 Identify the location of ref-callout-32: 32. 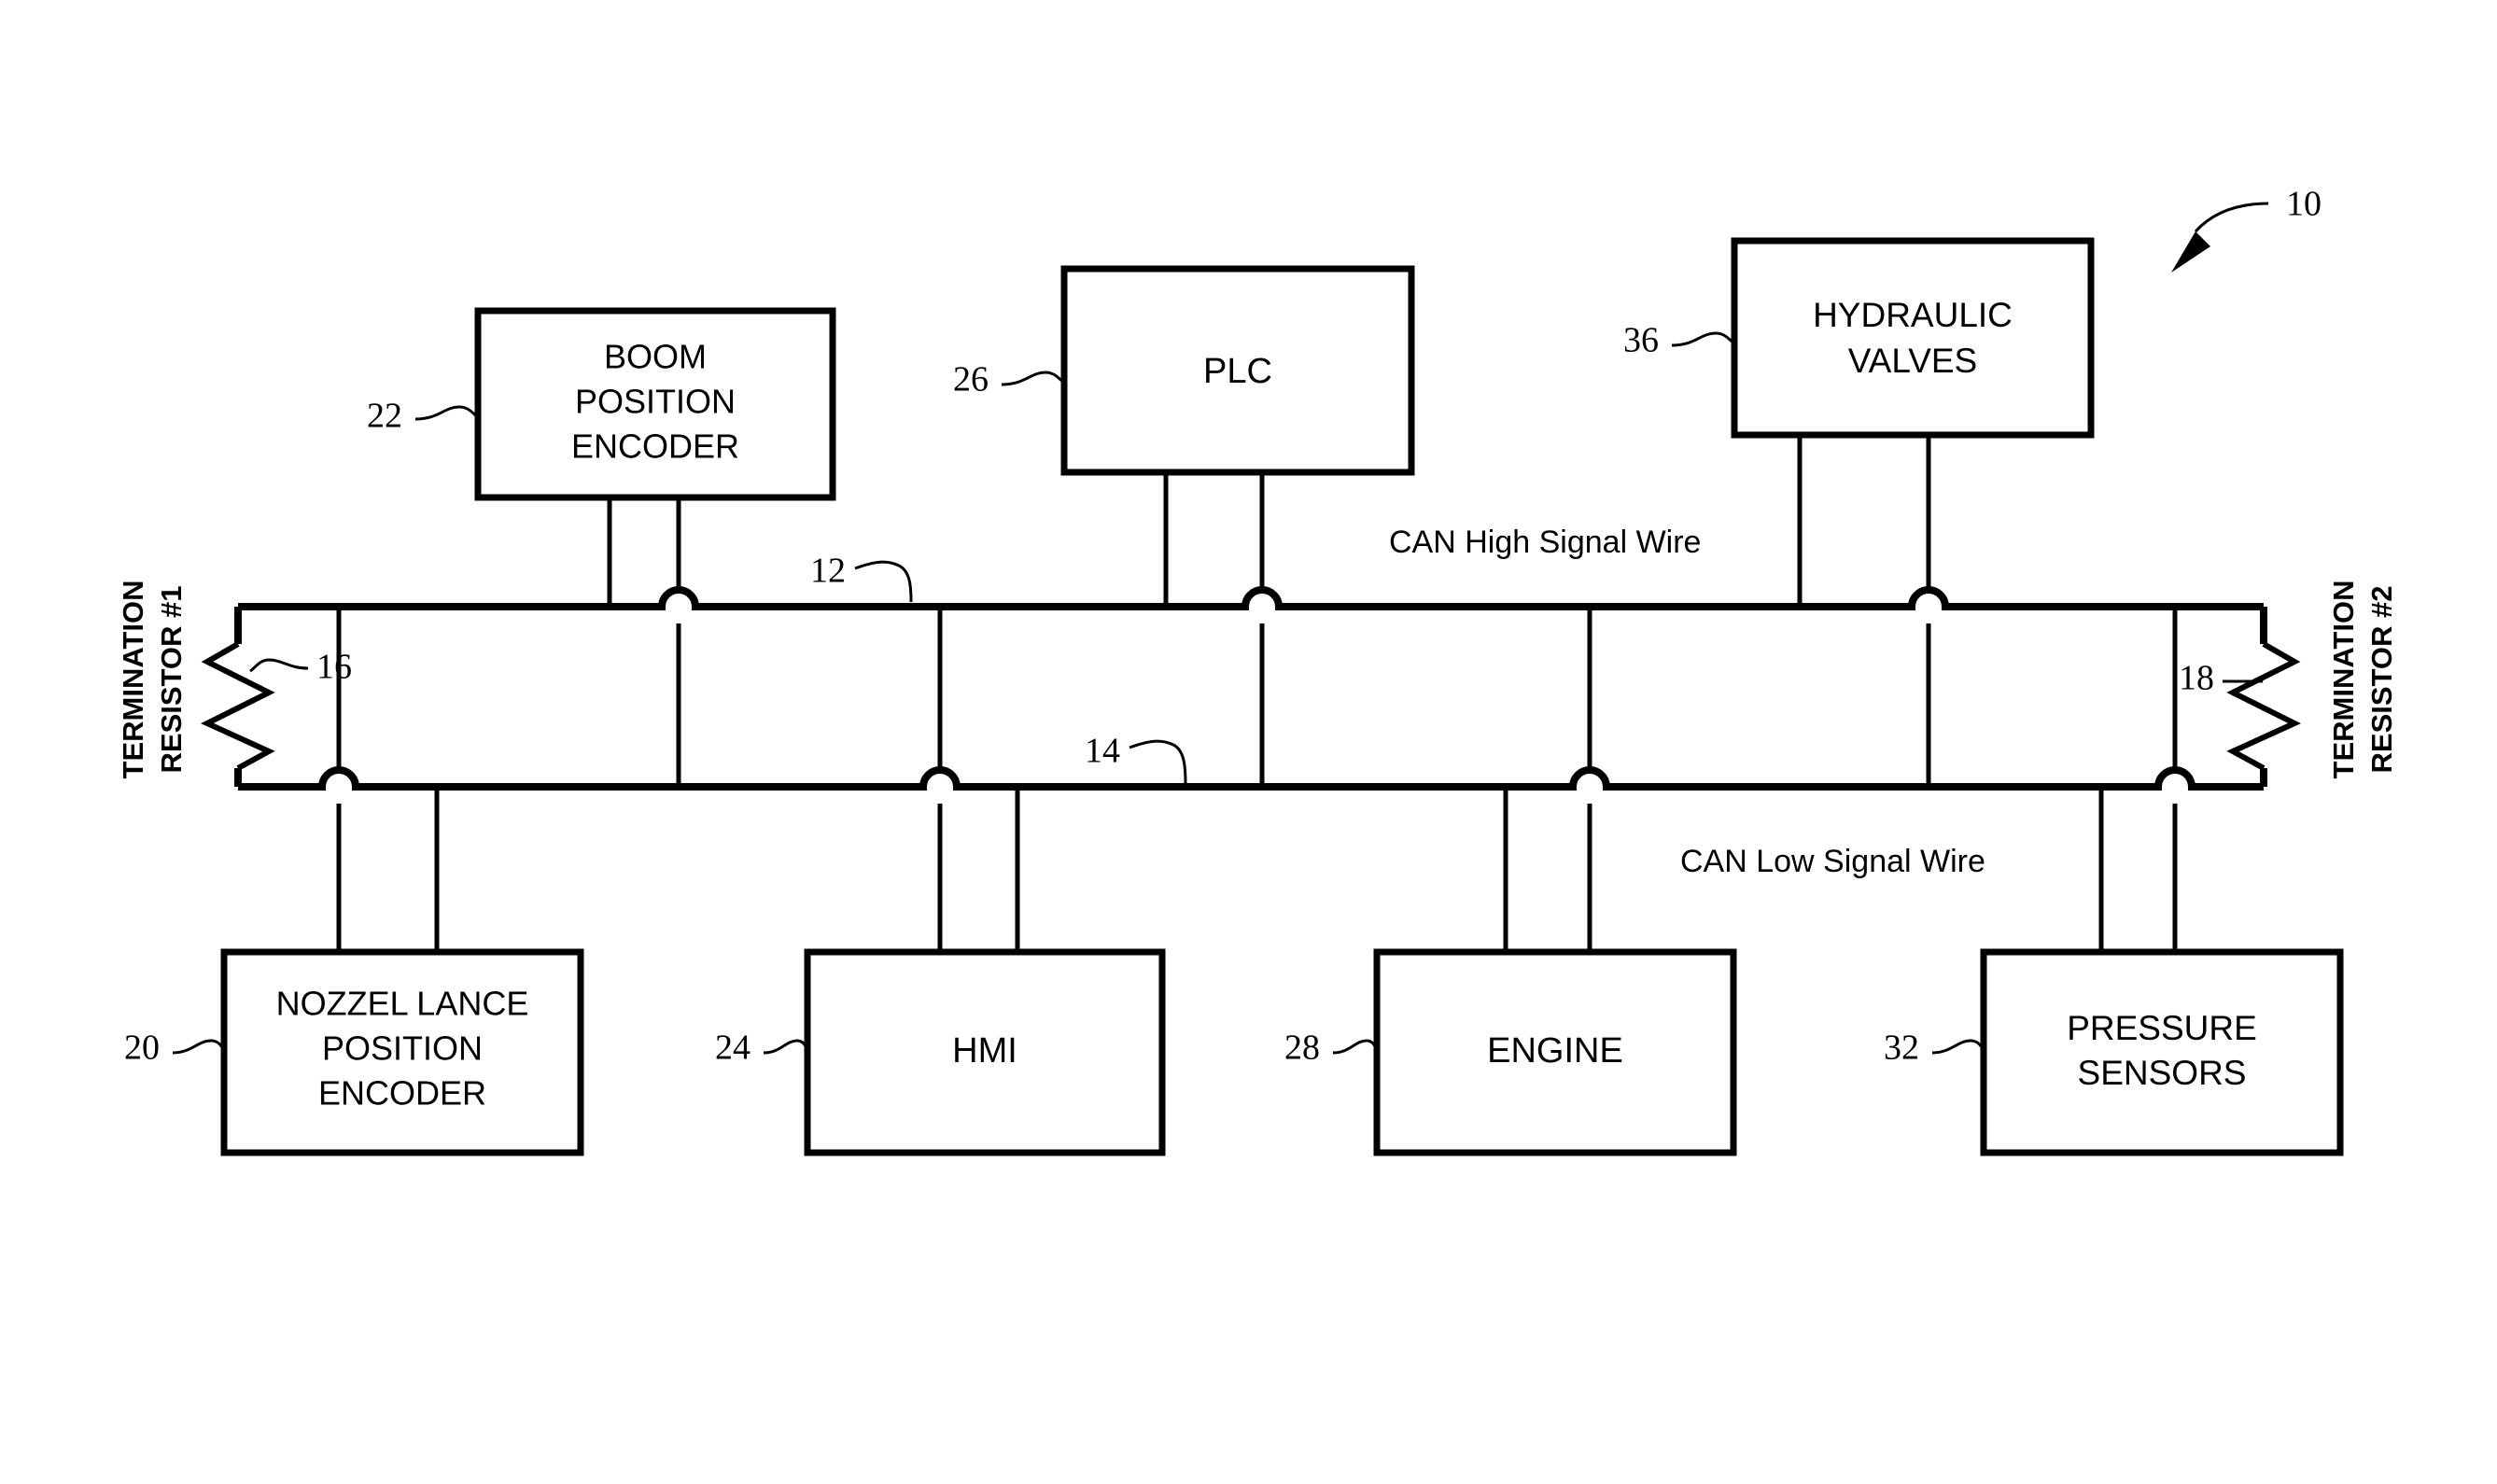
(1934, 1048).